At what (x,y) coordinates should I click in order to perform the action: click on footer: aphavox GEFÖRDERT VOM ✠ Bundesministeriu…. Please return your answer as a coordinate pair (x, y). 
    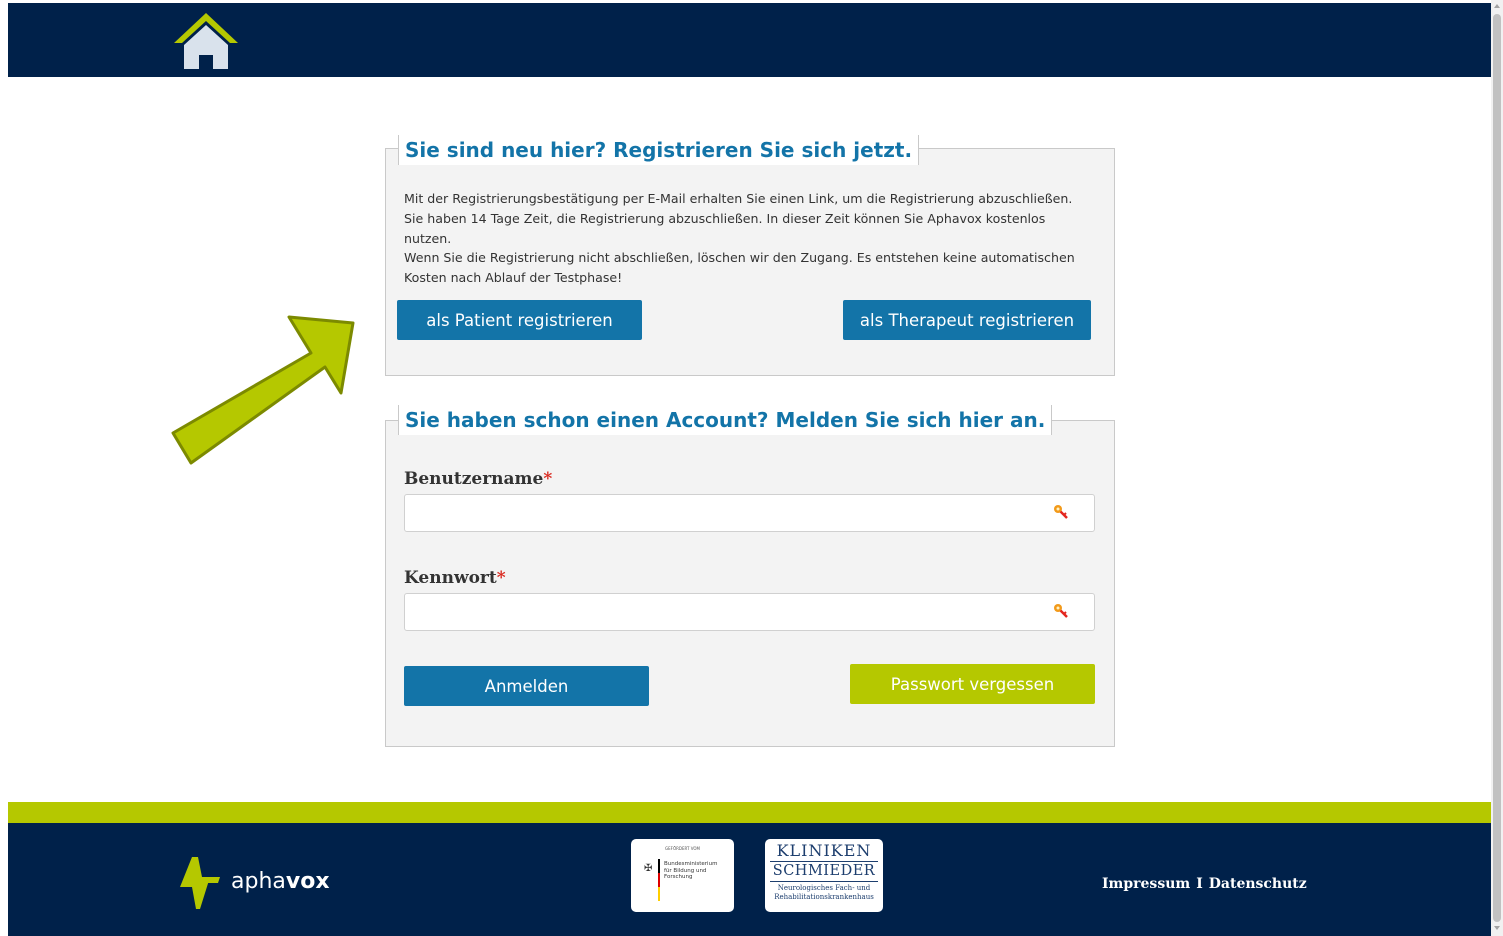
    Looking at the image, I should click on (749, 879).